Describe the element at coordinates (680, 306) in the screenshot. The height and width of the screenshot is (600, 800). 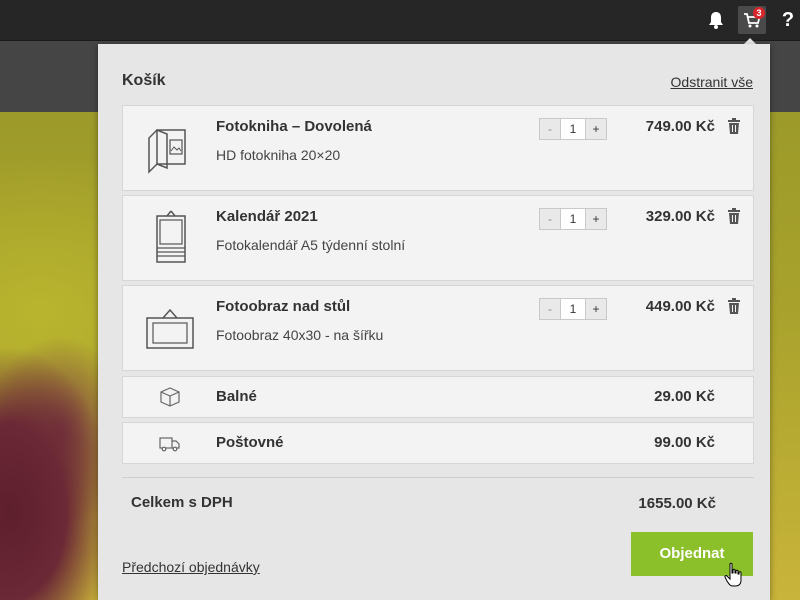
I see `item-price: 449.00 Kč` at that location.